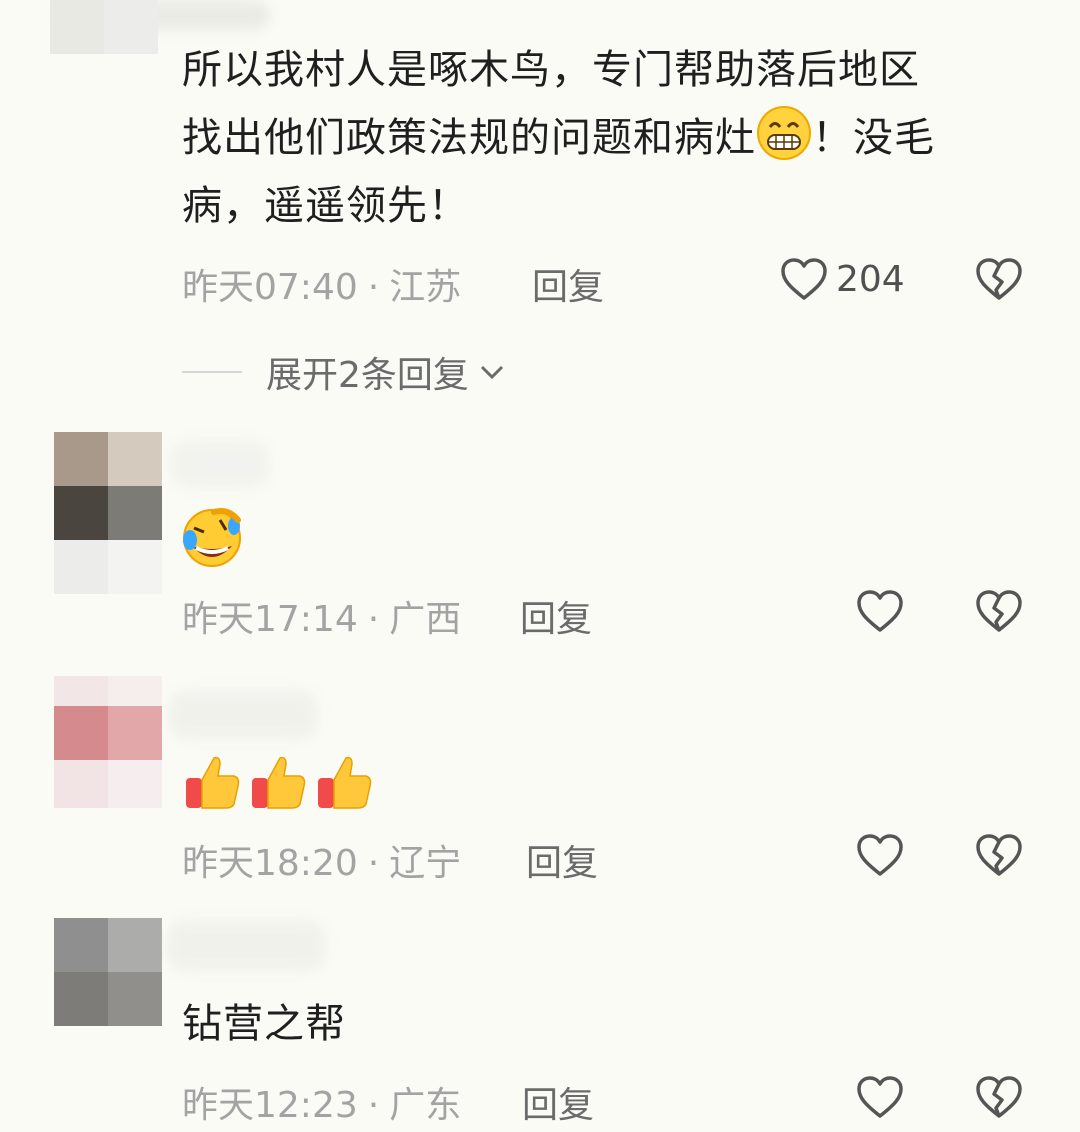  Describe the element at coordinates (367, 375) in the screenshot. I see `expand-replies-label: 展开2条回复` at that location.